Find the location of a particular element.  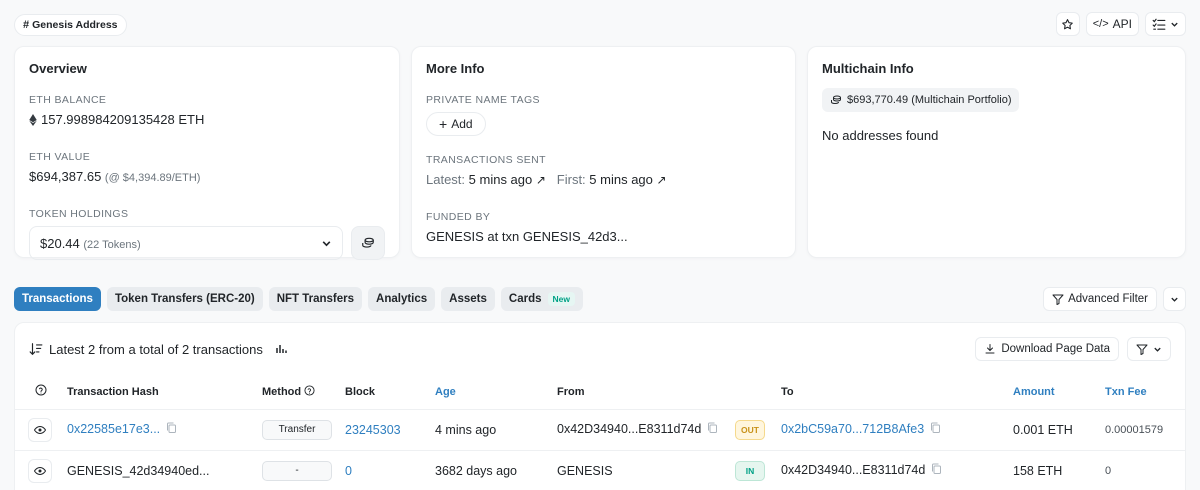

download-page-data-button: Download Page Data is located at coordinates (1047, 349).